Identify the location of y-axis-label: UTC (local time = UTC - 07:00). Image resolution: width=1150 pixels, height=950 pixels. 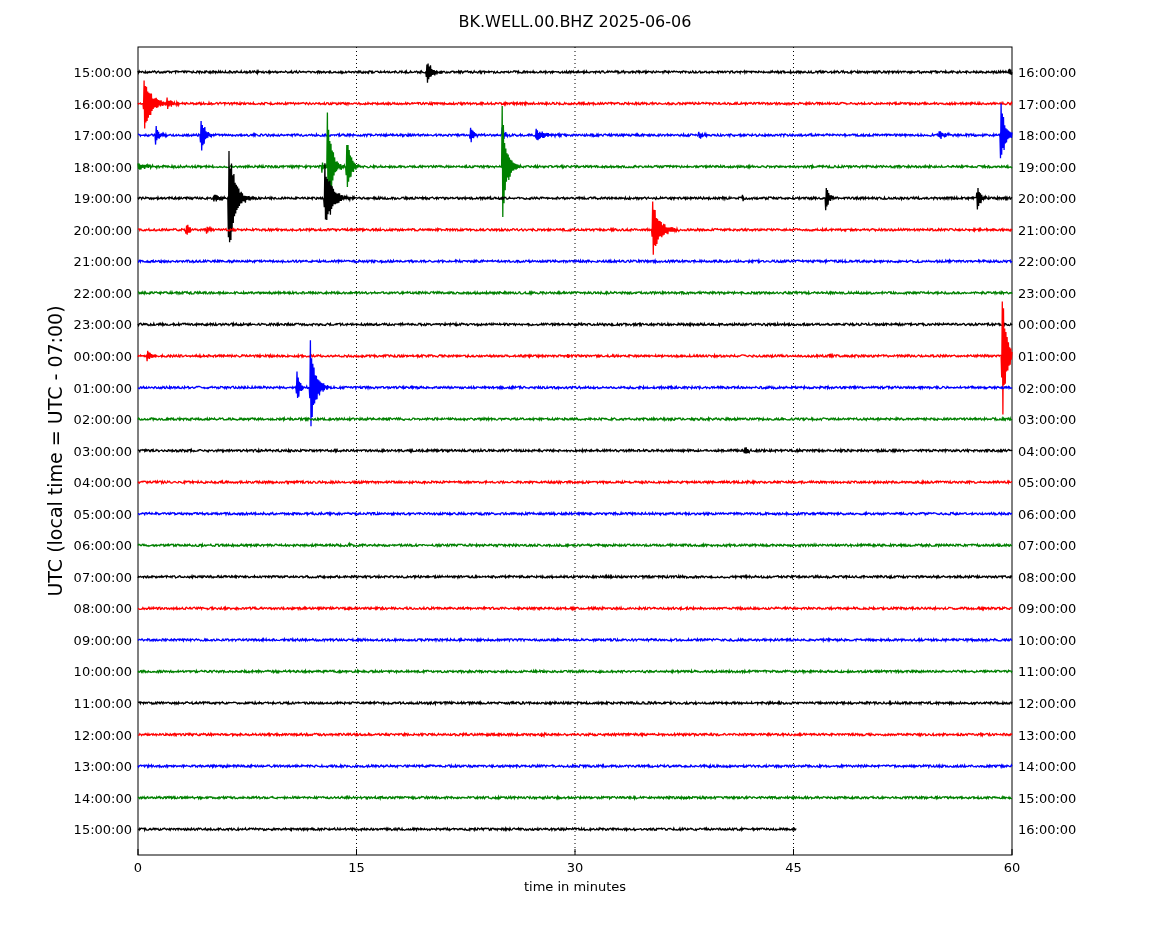
(55, 451).